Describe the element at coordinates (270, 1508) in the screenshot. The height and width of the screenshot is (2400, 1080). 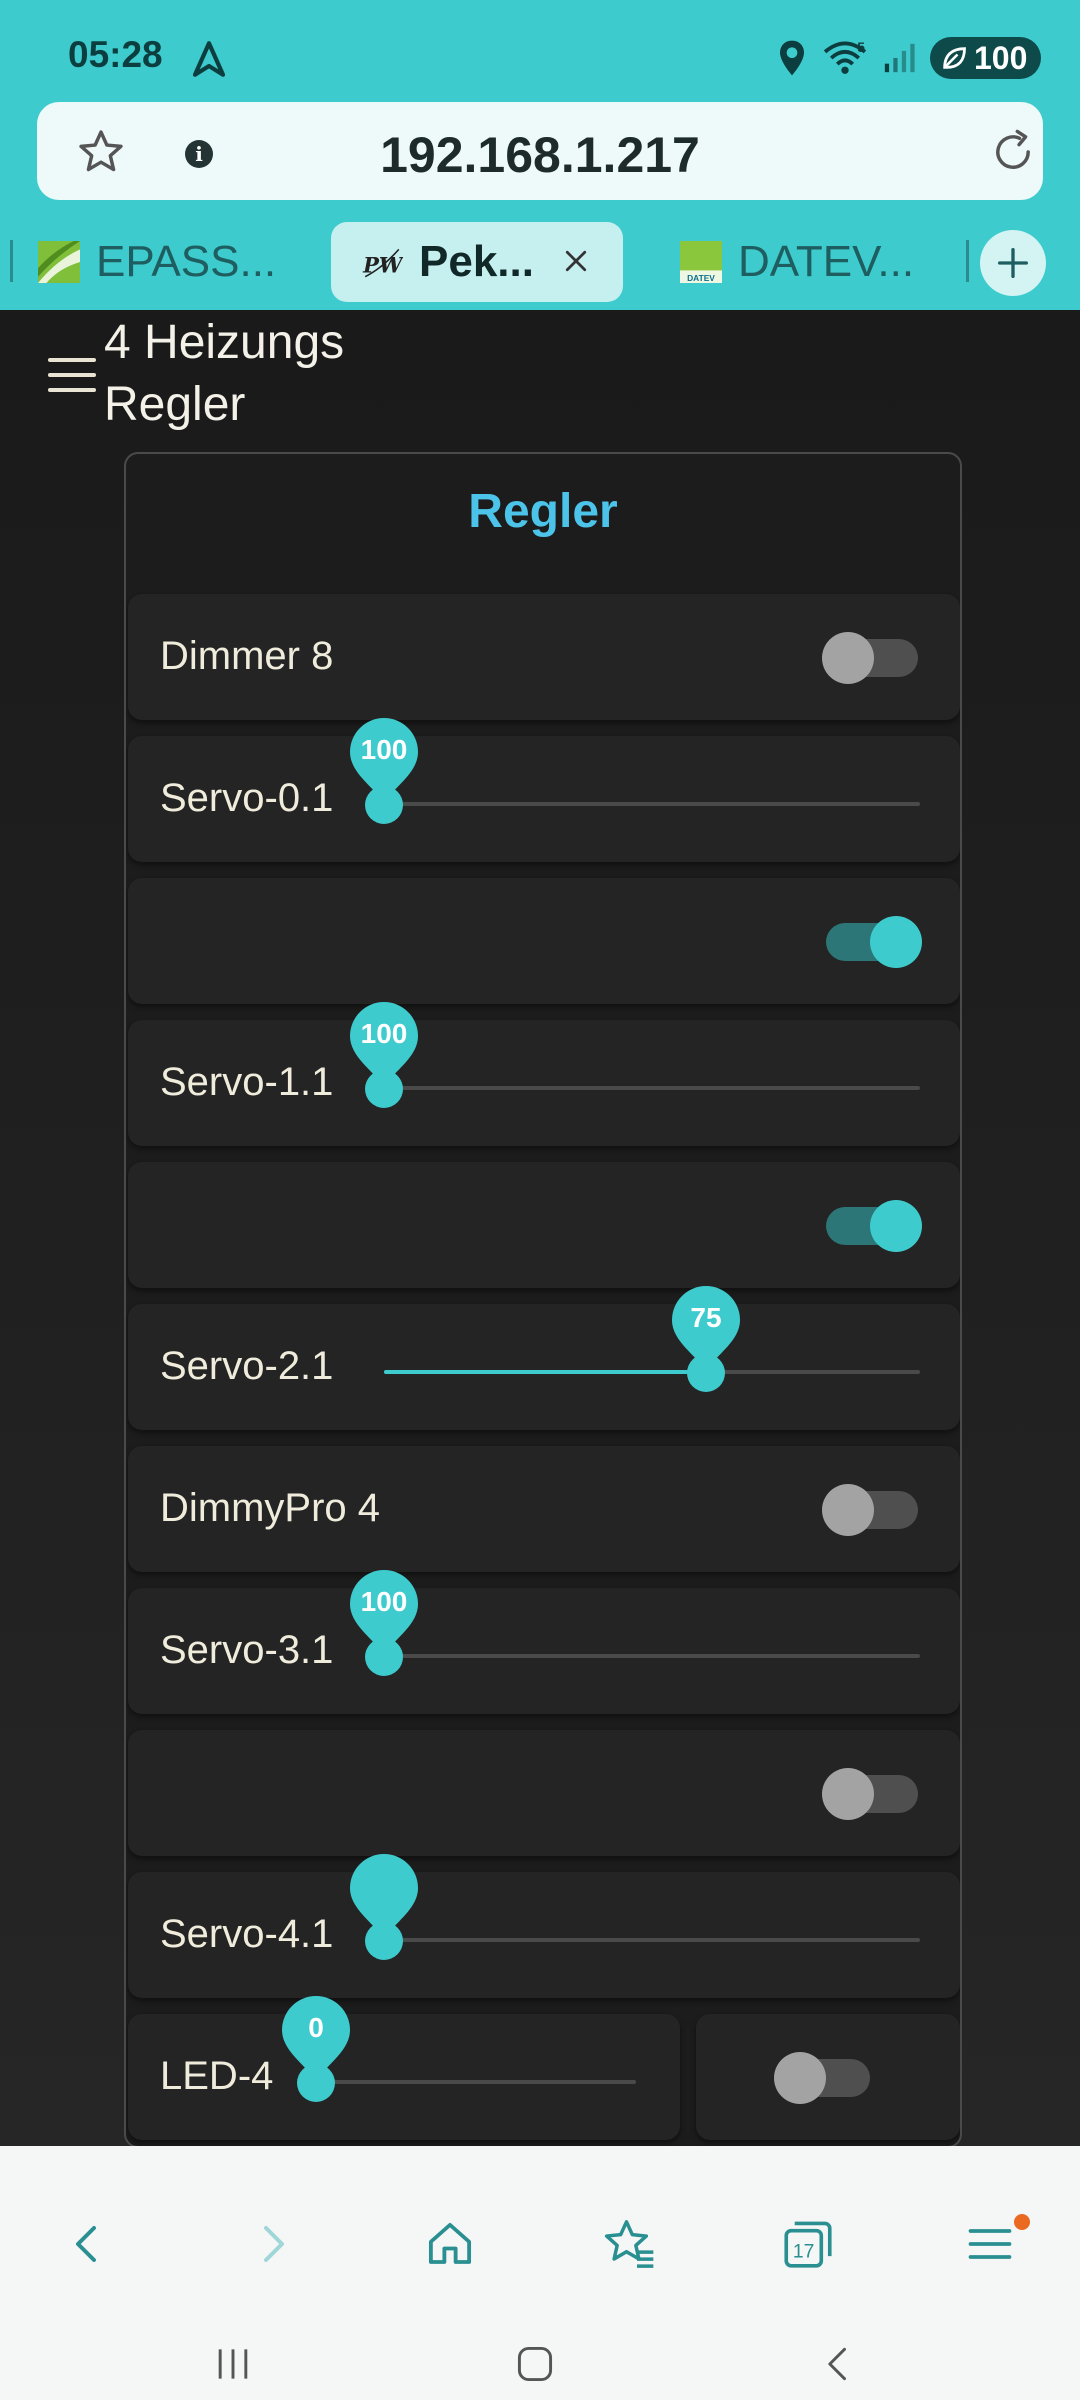
I see `dimmypro-4-label: DimmyPro 4` at that location.